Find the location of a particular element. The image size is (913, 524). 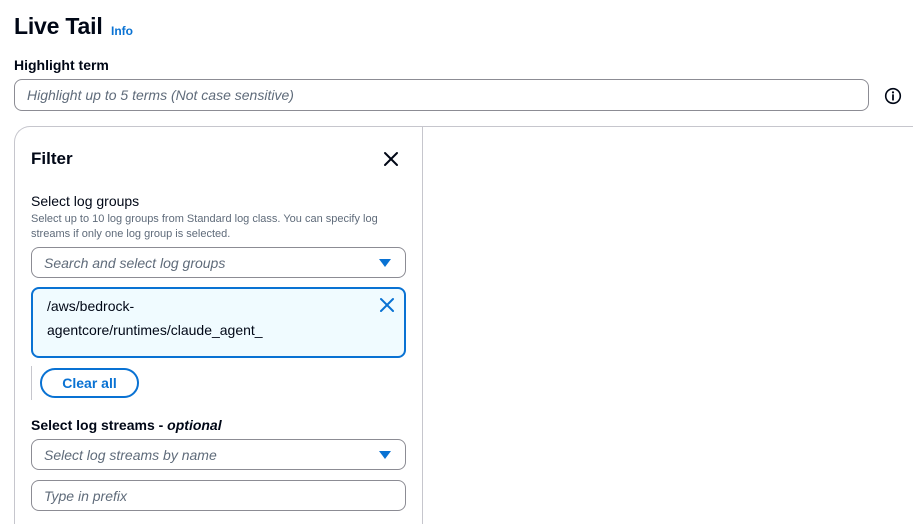

log-groups-select-placeholder: Search and select log groups is located at coordinates (135, 262).